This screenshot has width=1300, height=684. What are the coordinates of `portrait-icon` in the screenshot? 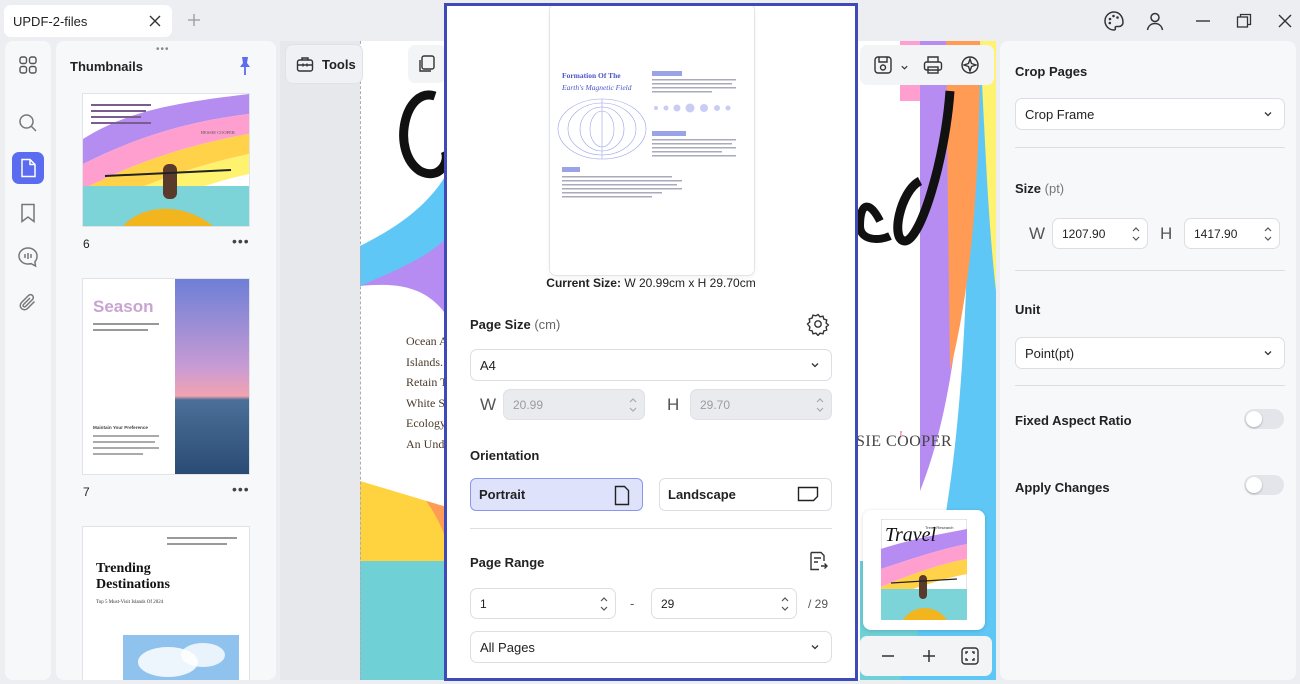 It's located at (622, 495).